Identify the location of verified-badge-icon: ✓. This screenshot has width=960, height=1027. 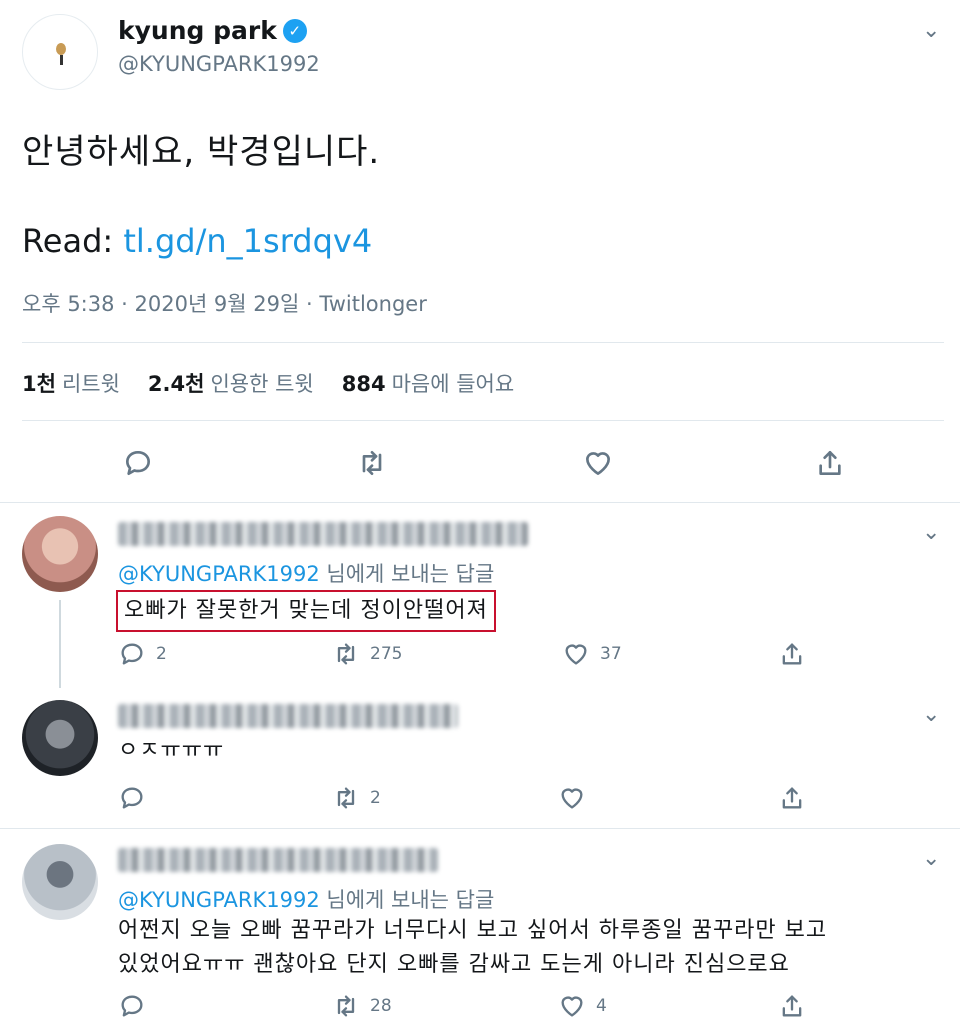
(294, 30).